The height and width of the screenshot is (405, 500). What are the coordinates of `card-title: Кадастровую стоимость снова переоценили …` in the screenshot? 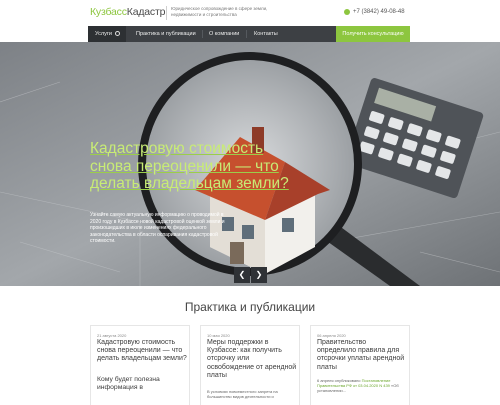 It's located at (142, 351).